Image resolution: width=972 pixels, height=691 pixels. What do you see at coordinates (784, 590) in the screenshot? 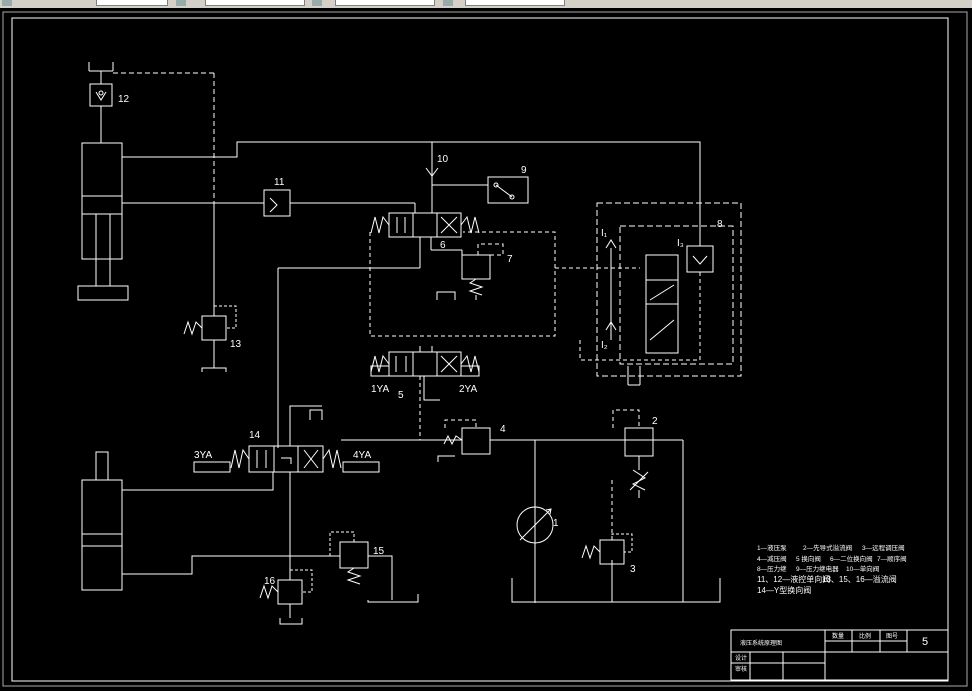
I see `svg-text: 14—Y型换向阀` at bounding box center [784, 590].